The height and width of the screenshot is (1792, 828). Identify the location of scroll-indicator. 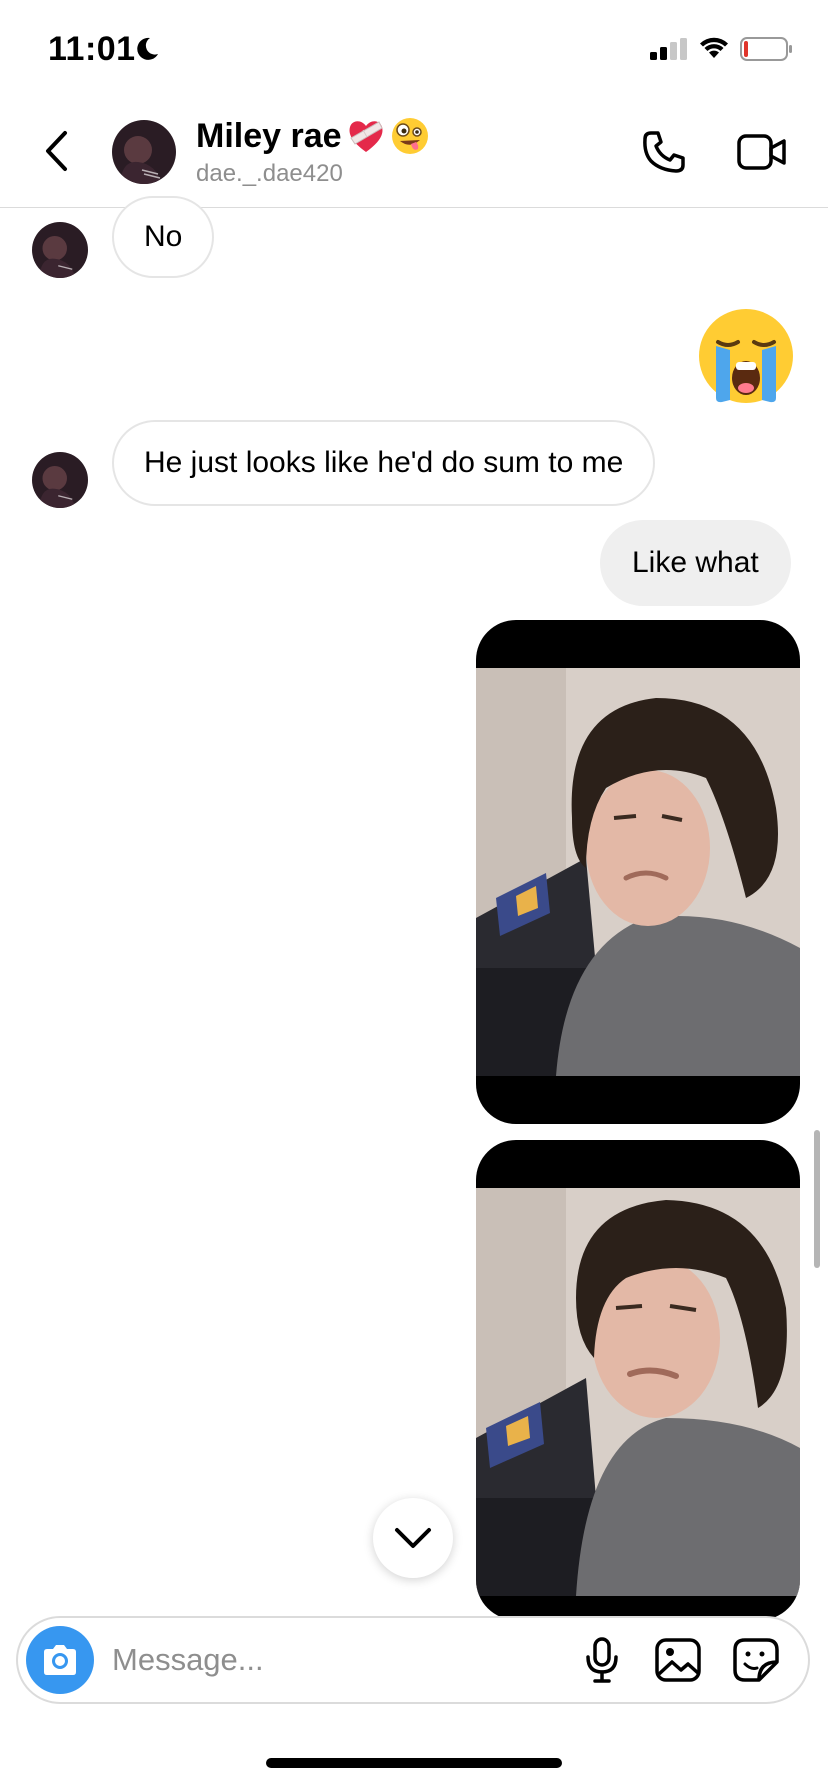
(817, 1199).